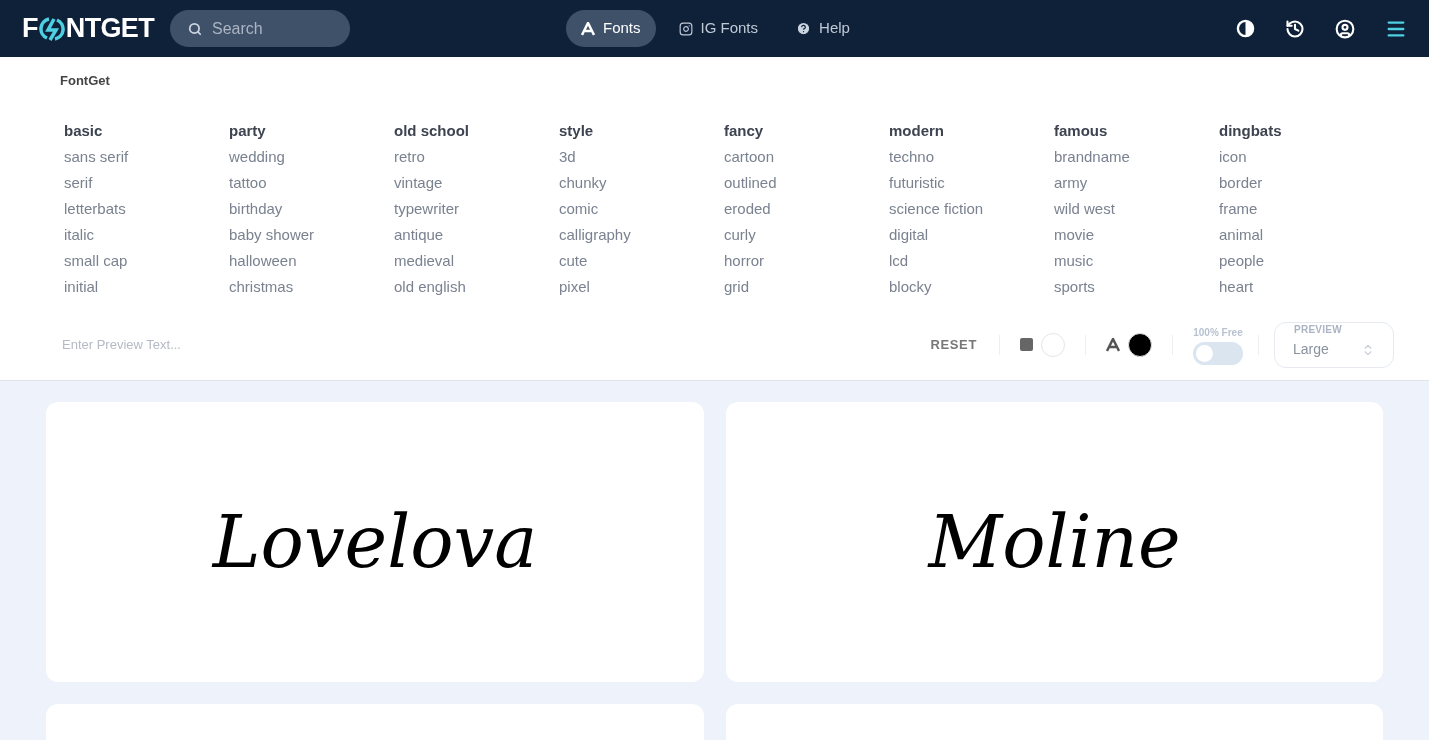  I want to click on category-link: science fiction, so click(936, 208).